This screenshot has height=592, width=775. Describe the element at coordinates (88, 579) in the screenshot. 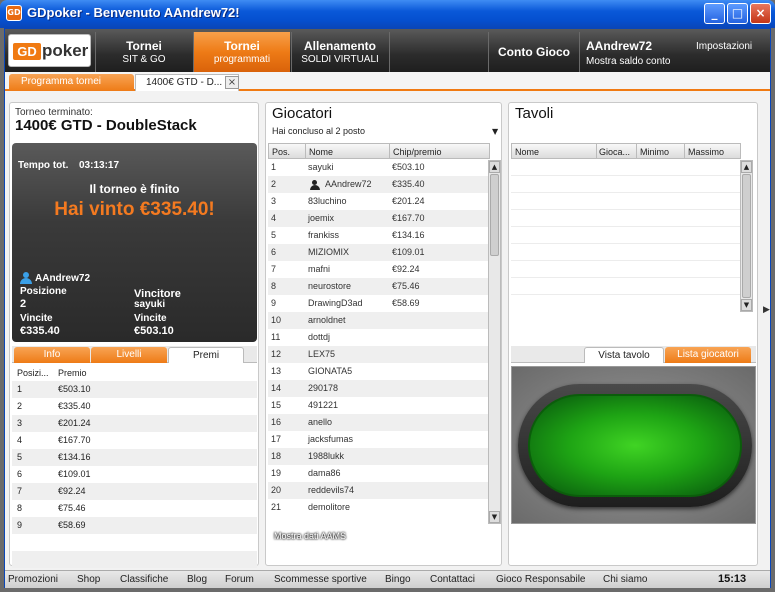

I see `footer-link-shop: Shop` at that location.